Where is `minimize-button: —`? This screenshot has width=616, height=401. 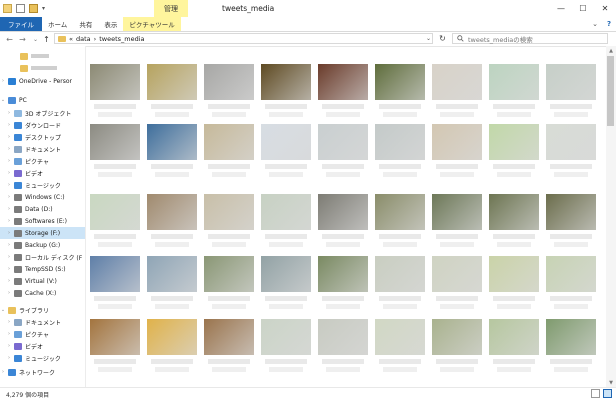 minimize-button: — is located at coordinates (561, 8).